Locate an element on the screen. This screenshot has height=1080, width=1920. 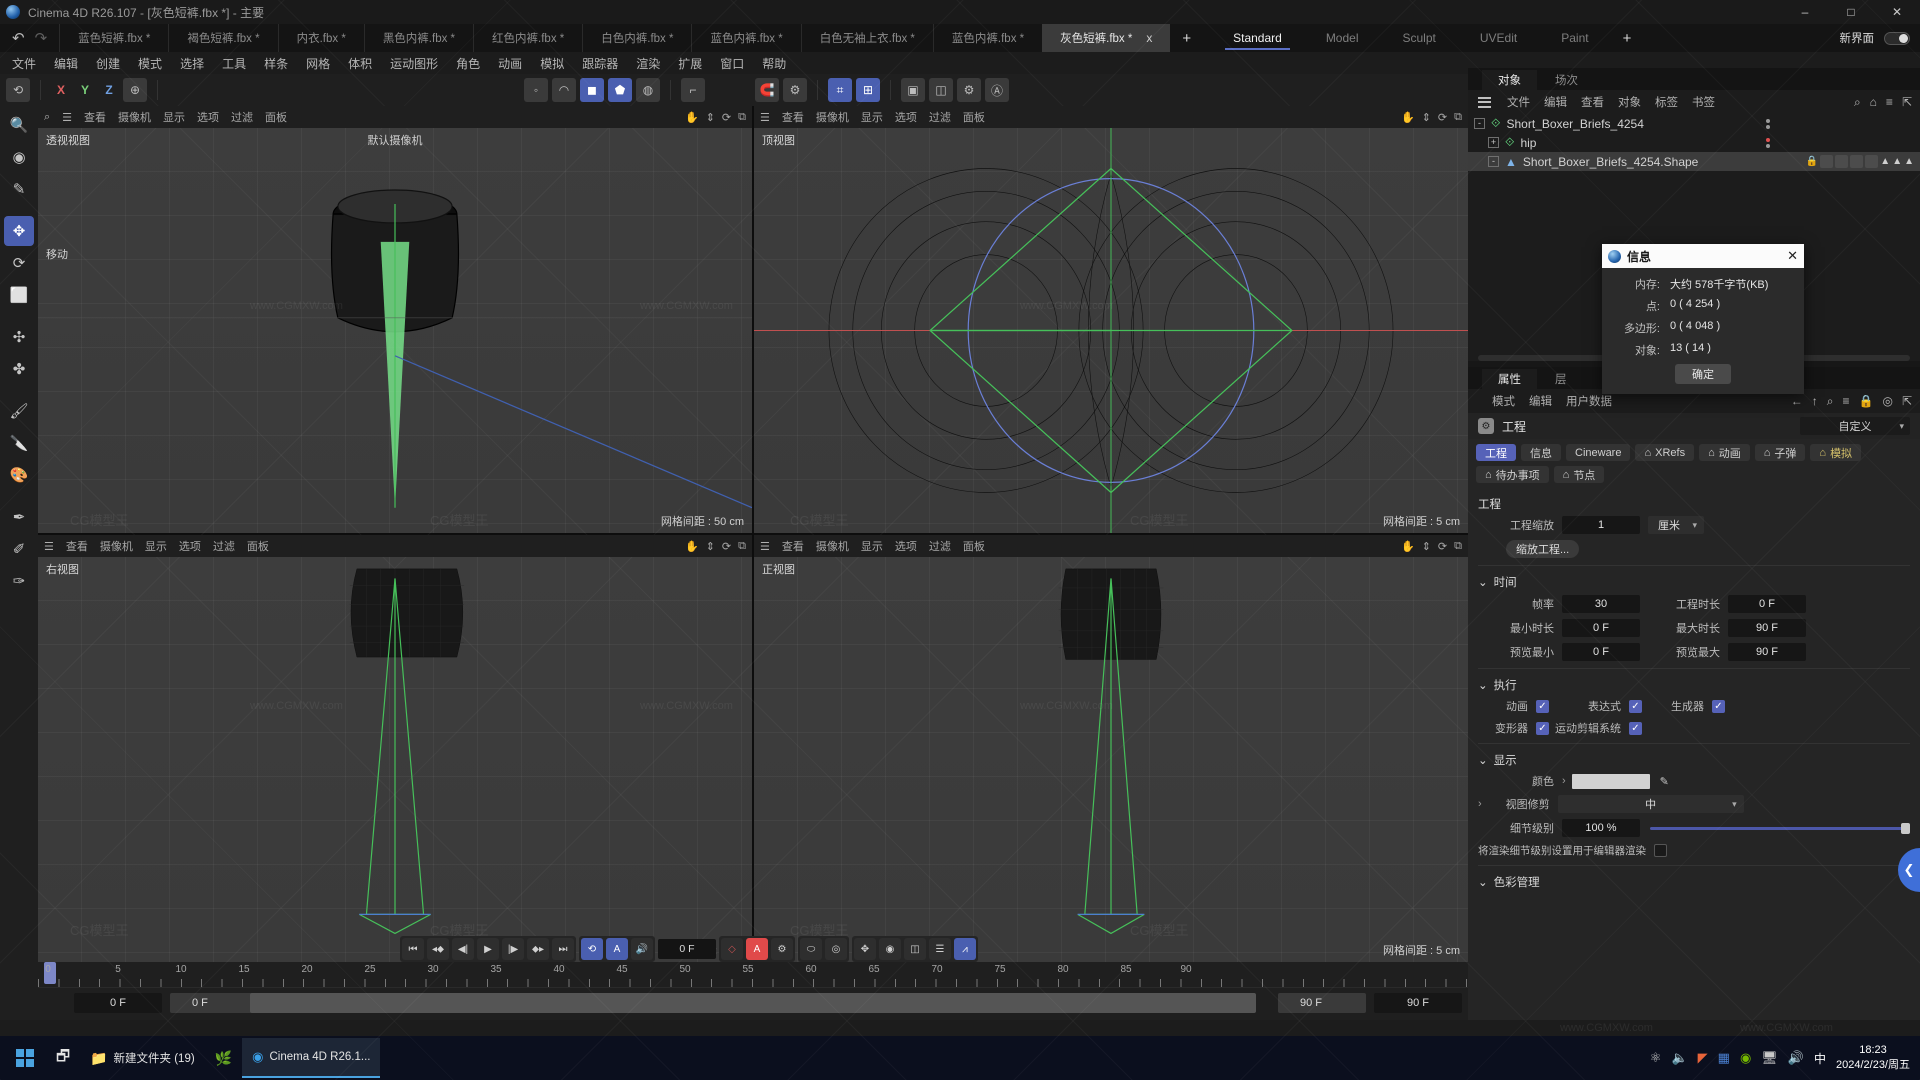
render-lod-checkbox is located at coordinates (1660, 850).